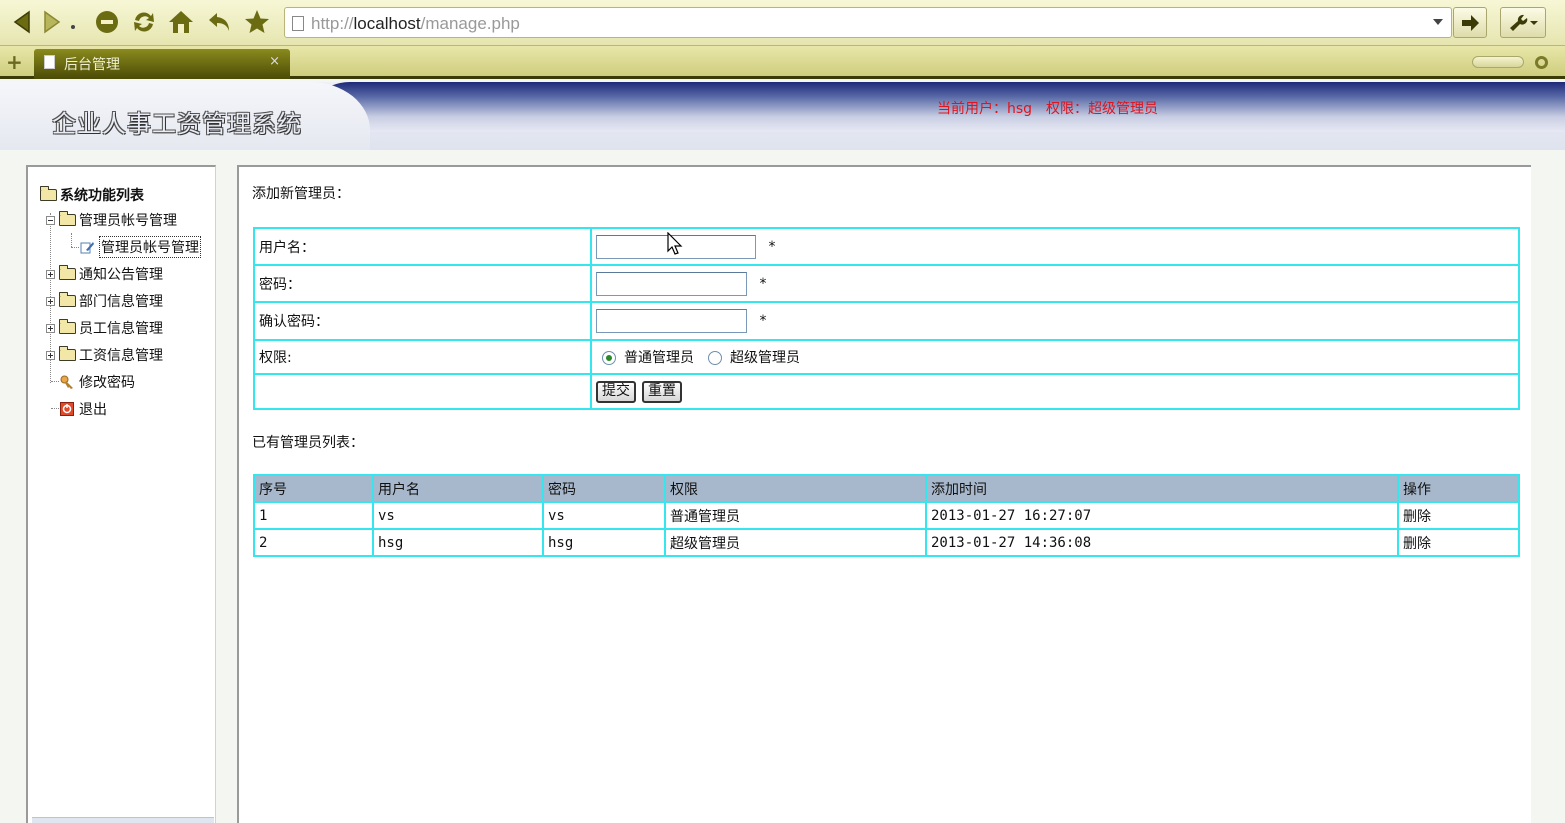  Describe the element at coordinates (604, 542) in the screenshot. I see `cell-password: hsg` at that location.